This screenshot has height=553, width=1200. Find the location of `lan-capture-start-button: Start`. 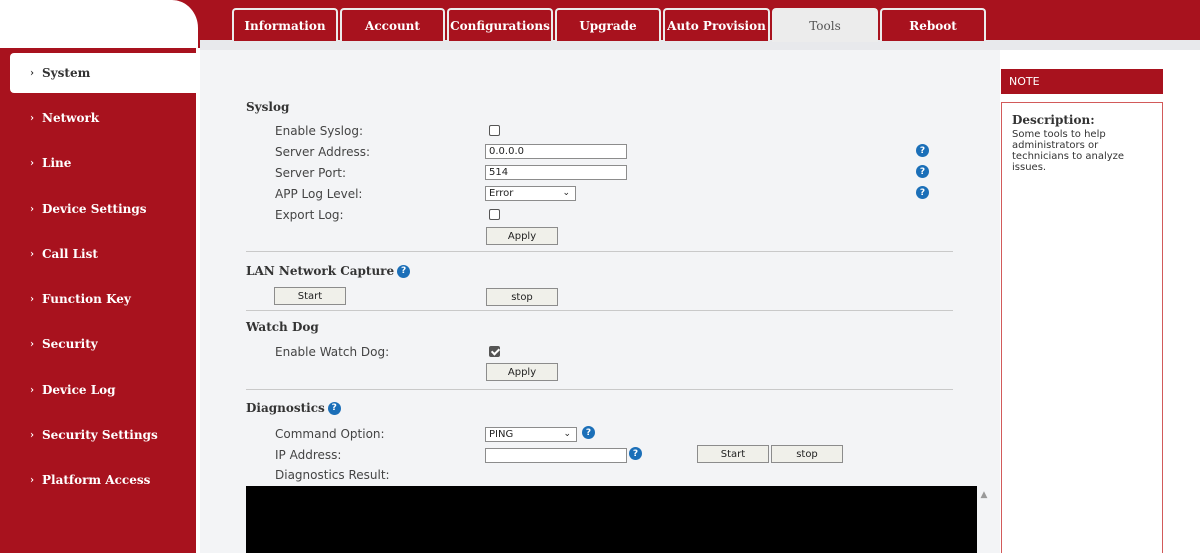

lan-capture-start-button: Start is located at coordinates (310, 296).